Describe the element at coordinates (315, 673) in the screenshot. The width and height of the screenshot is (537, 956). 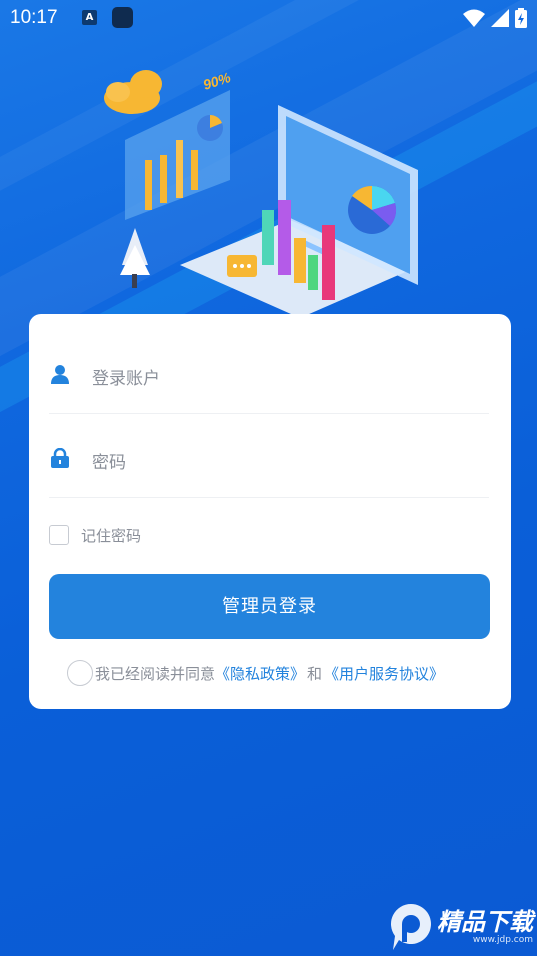
I see `agreement-and: 和` at that location.